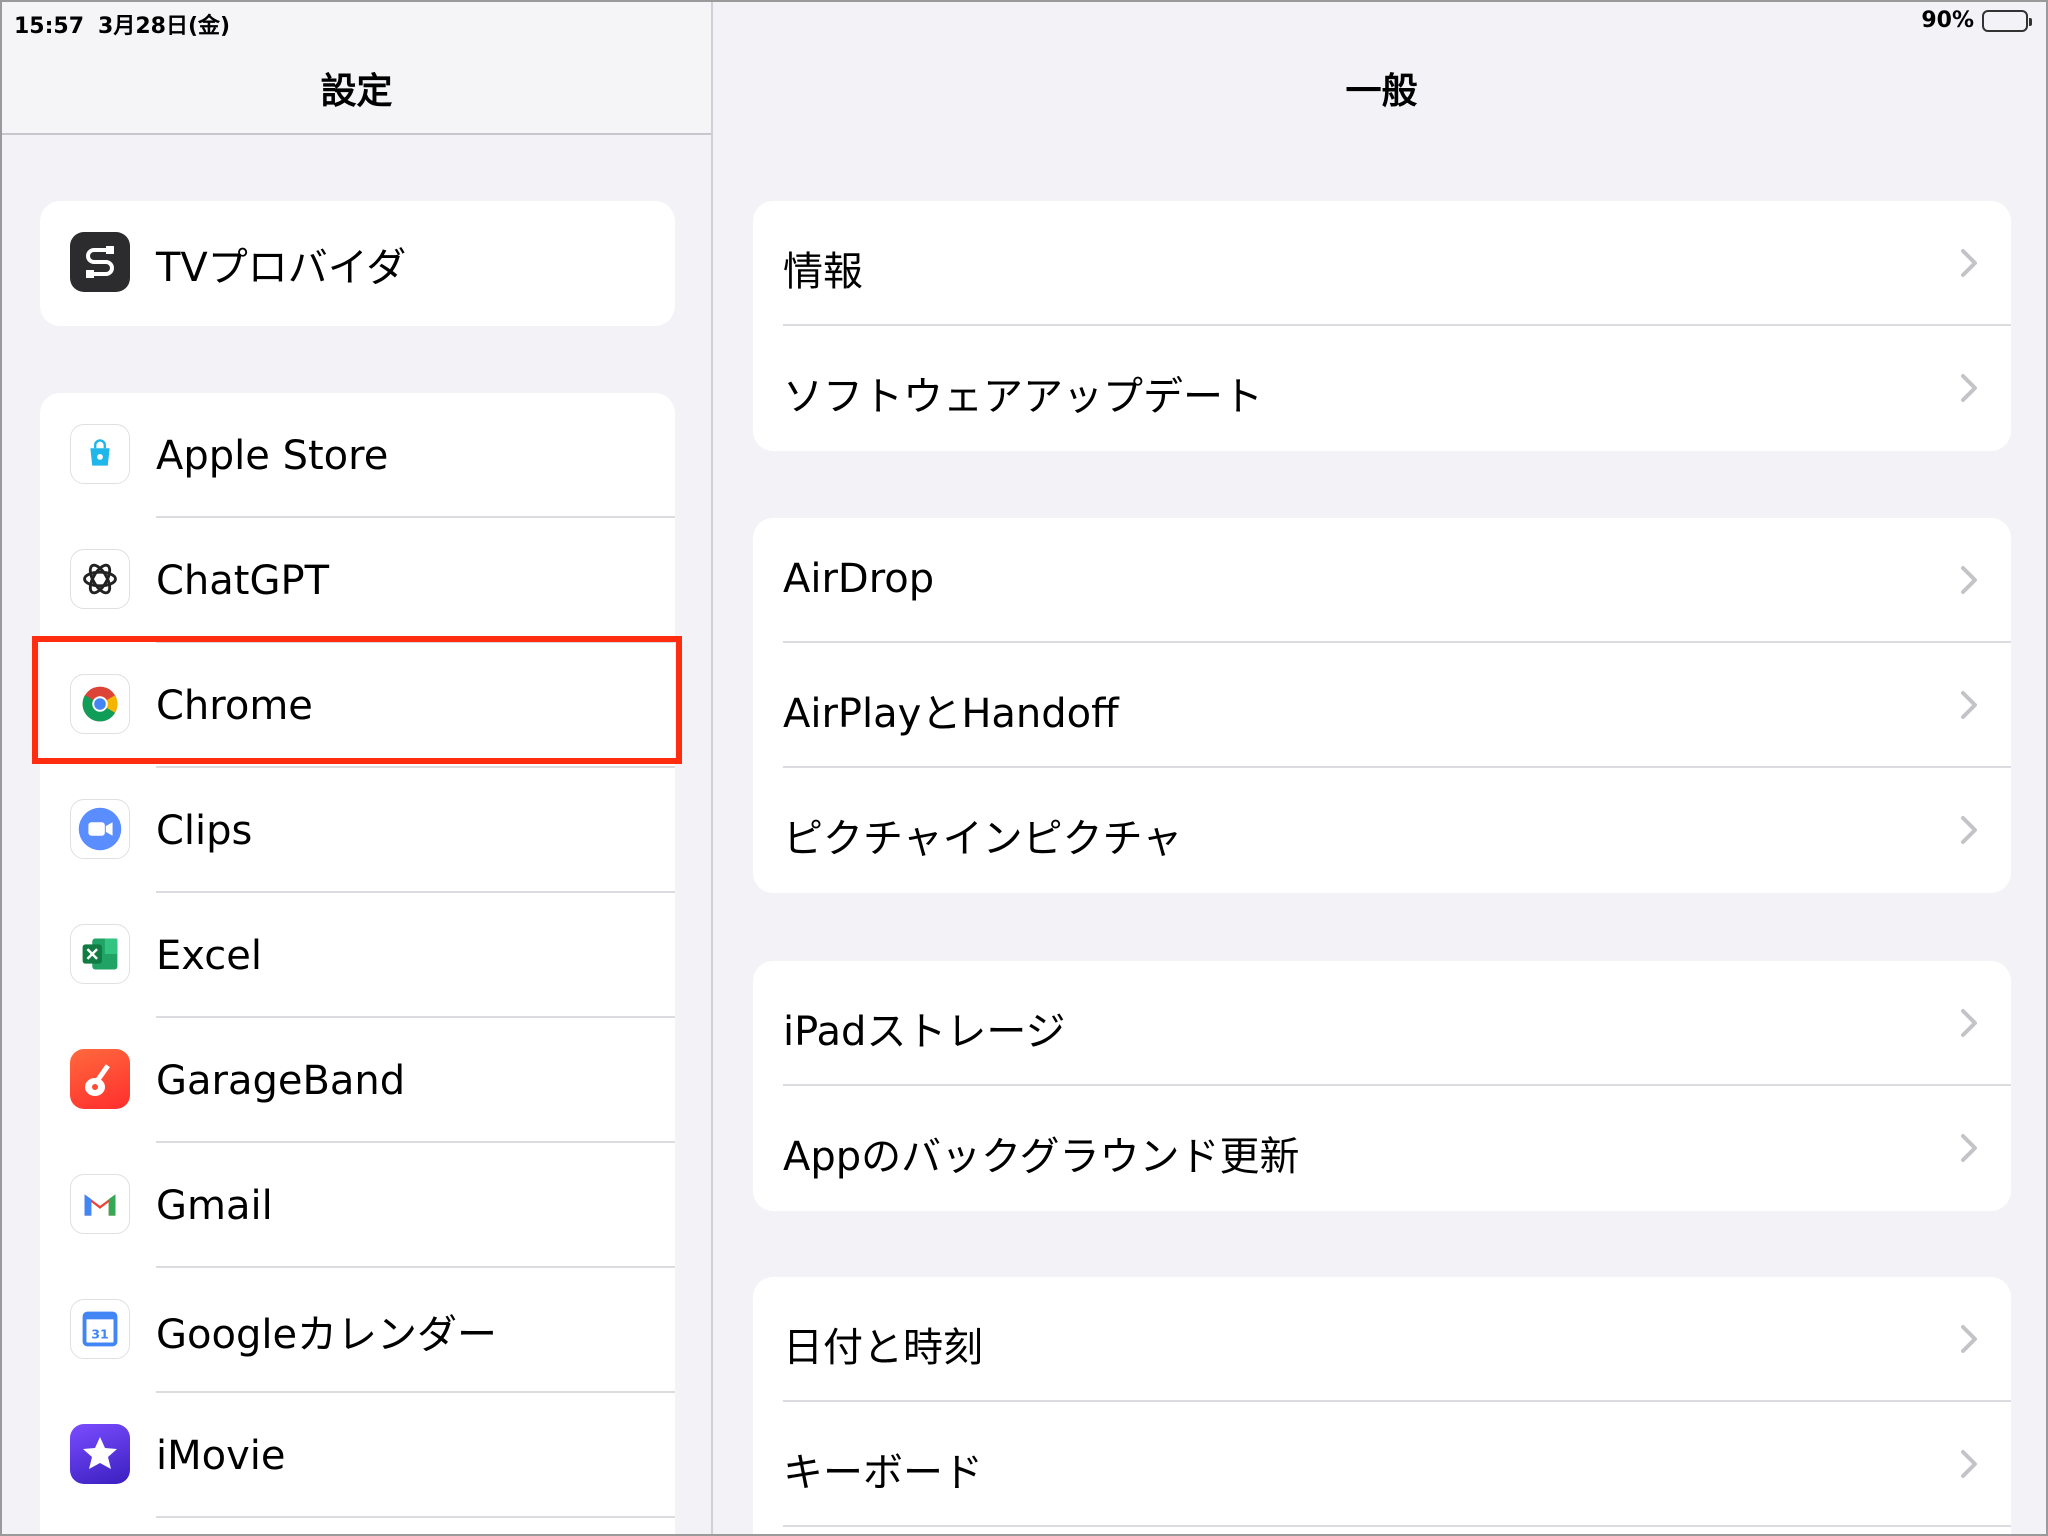 This screenshot has width=2048, height=1536. Describe the element at coordinates (1382, 1339) in the screenshot. I see `general-item-date-time: 日付と時刻` at that location.